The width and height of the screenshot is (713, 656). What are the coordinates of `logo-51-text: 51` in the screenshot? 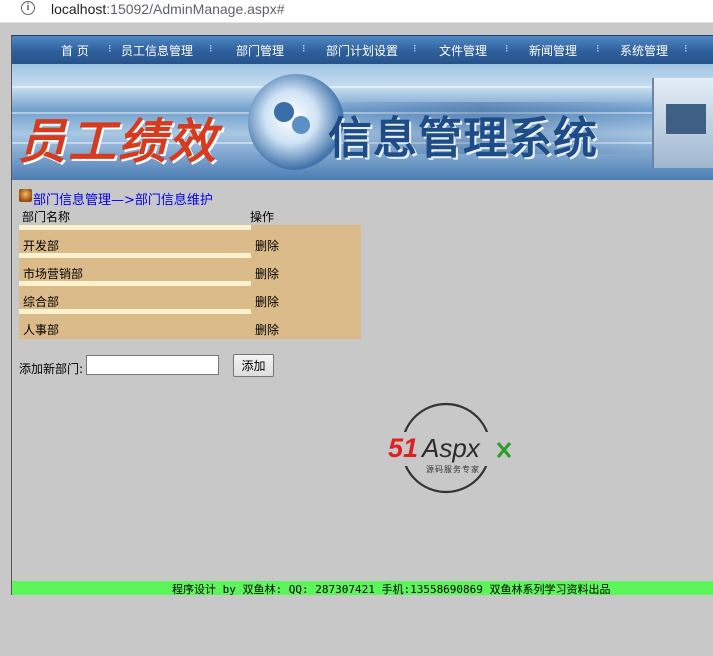 It's located at (403, 448).